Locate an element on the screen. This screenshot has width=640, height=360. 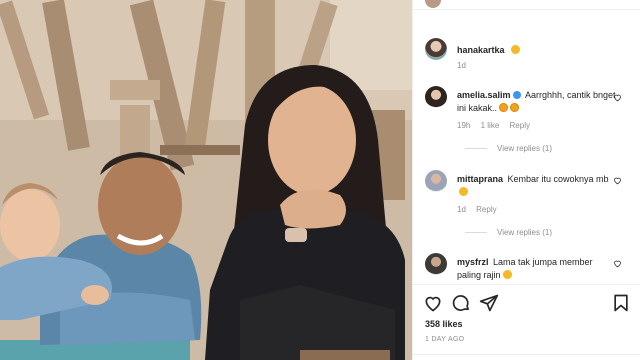
bookmark-icon is located at coordinates (621, 303).